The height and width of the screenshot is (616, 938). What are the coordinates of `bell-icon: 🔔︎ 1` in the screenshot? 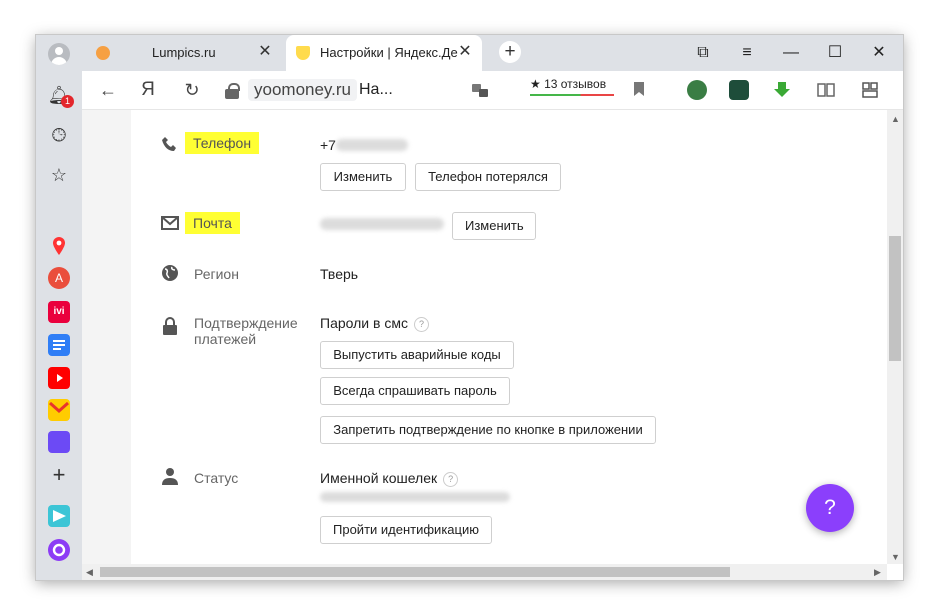 It's located at (60, 95).